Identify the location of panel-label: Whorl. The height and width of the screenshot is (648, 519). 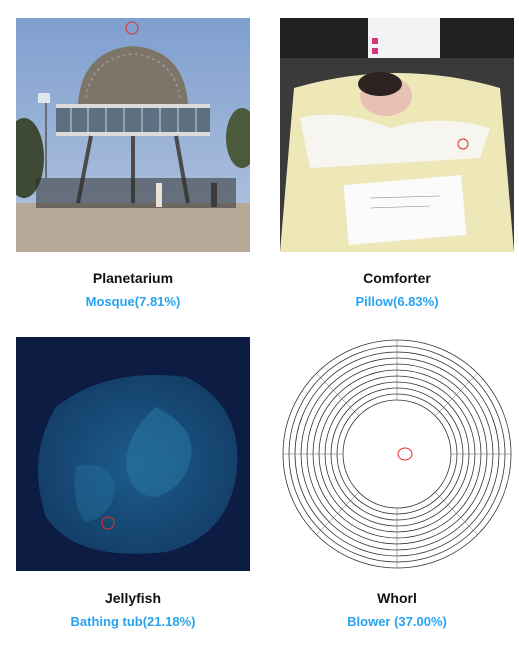
(397, 598).